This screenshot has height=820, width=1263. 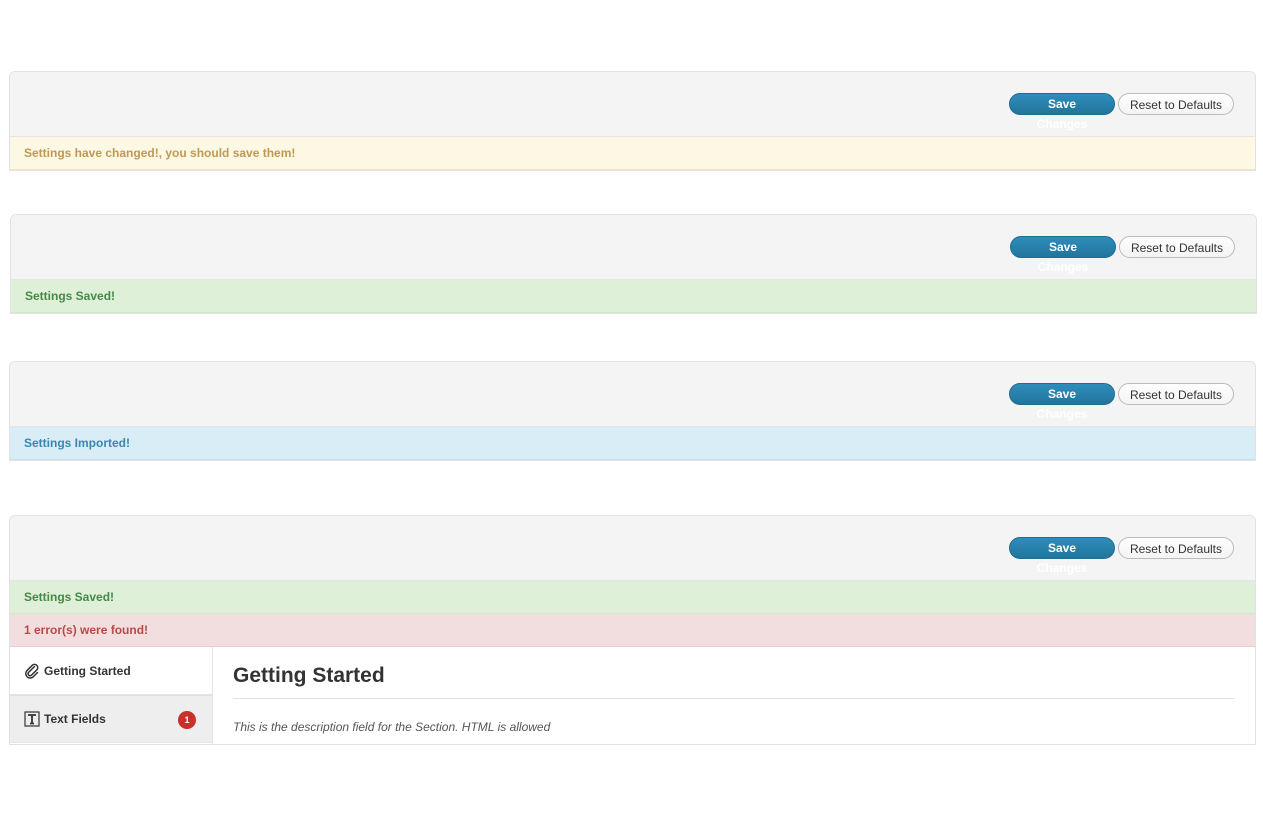 I want to click on sidebar-item-getting-started: Getting Started, so click(x=111, y=671).